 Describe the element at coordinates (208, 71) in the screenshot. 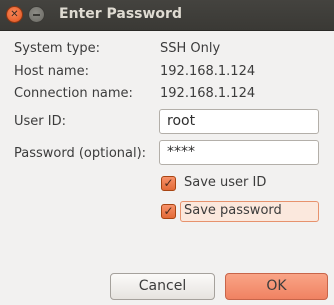

I see `host-name-value: 192.168.1.124` at that location.